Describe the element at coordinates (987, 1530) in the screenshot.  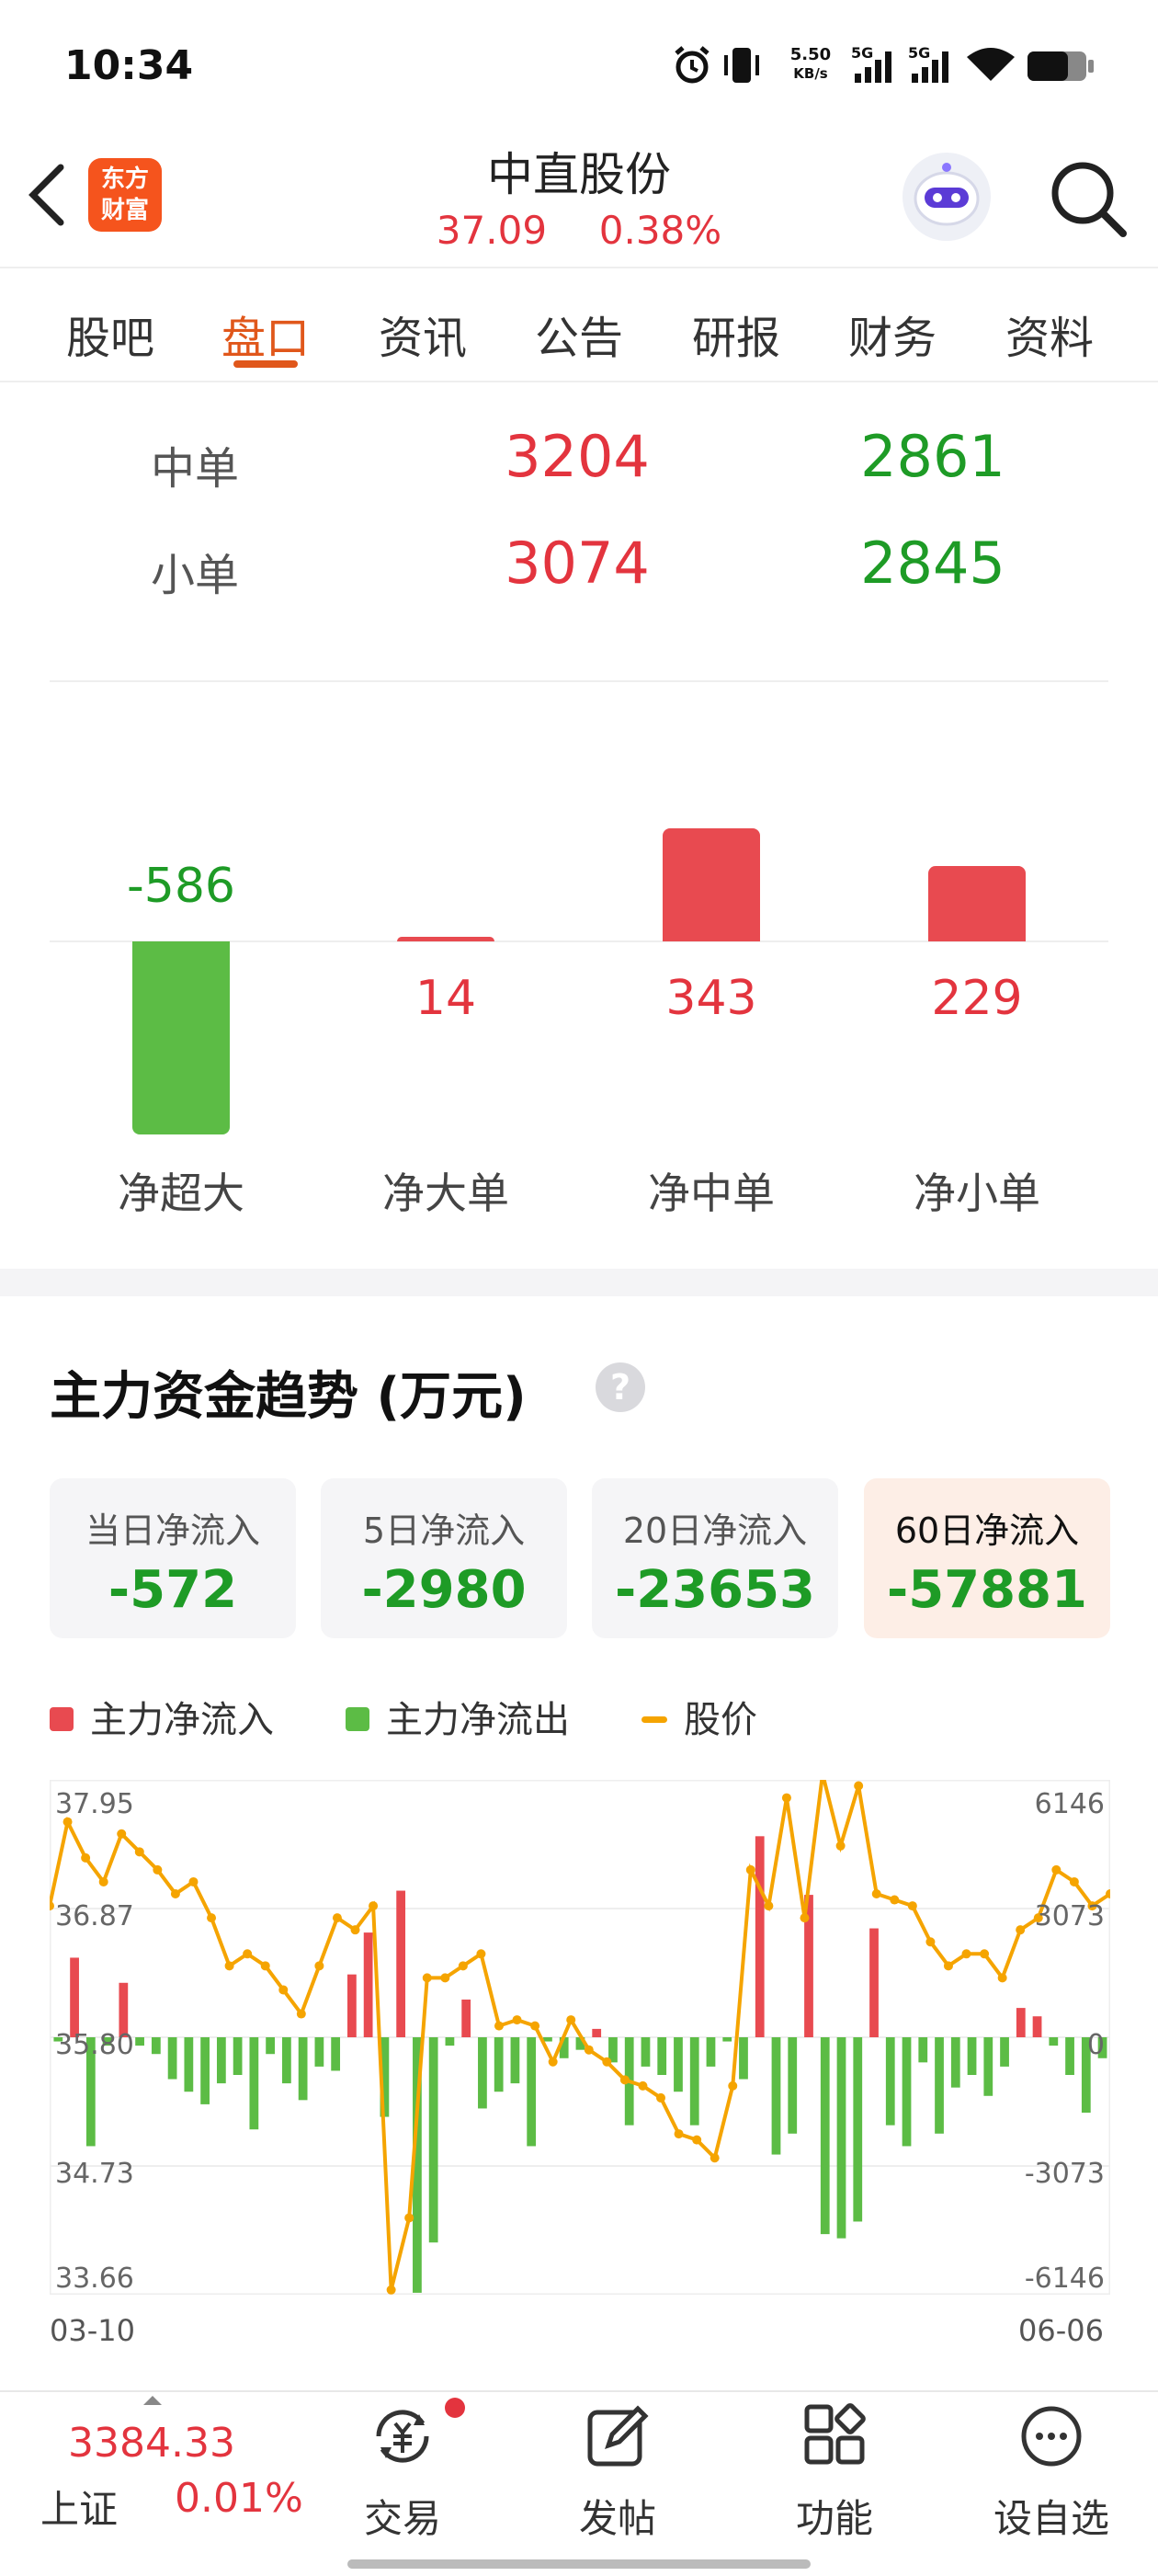
I see `period-label: 60日净流入` at that location.